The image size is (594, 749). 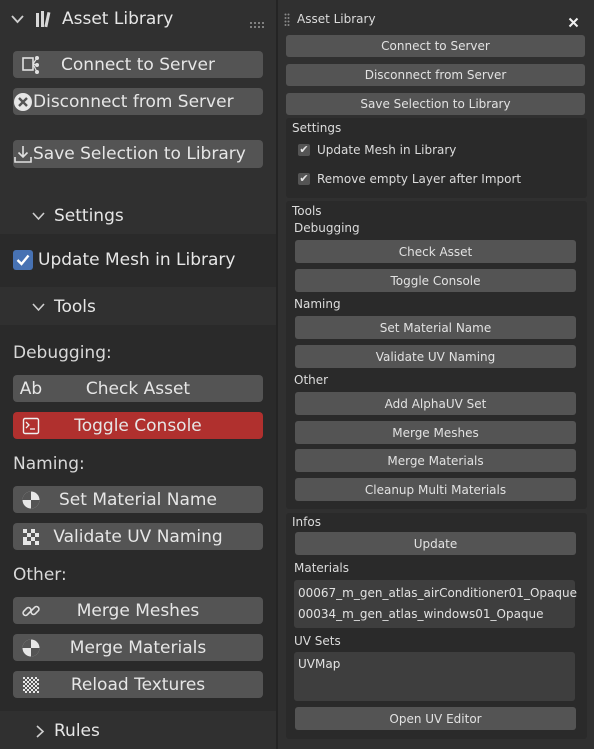 What do you see at coordinates (31, 64) in the screenshot?
I see `network-icon` at bounding box center [31, 64].